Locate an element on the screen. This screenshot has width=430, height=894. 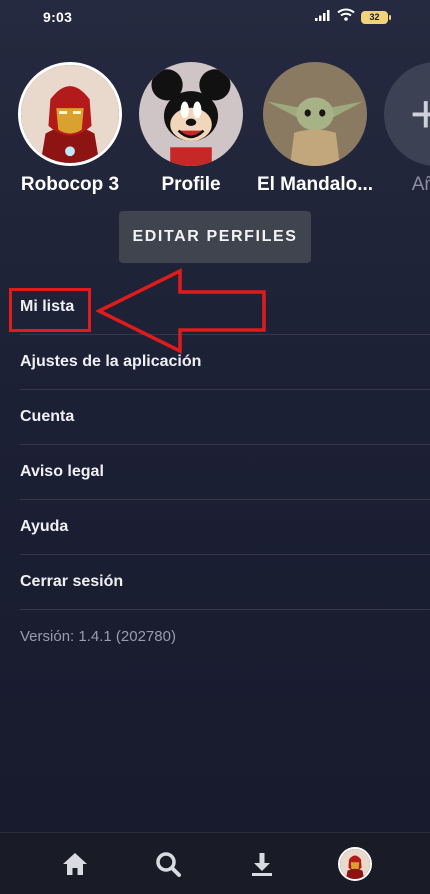
search-icon is located at coordinates (169, 864).